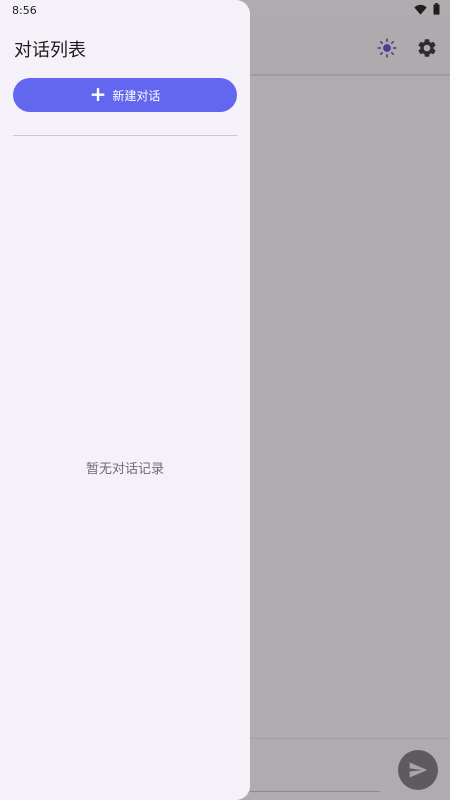  I want to click on settings-icon, so click(427, 48).